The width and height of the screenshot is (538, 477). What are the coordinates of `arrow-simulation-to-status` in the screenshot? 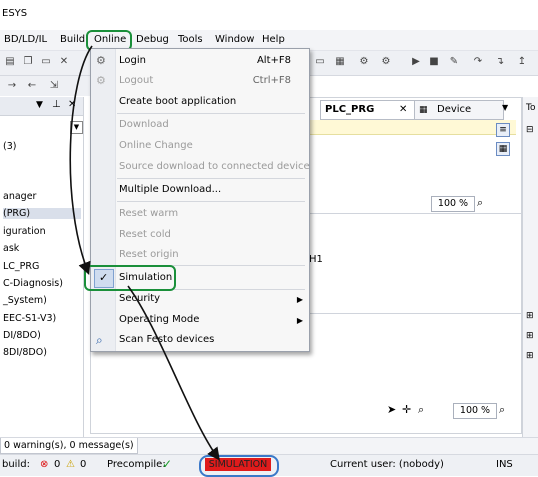 It's located at (173, 373).